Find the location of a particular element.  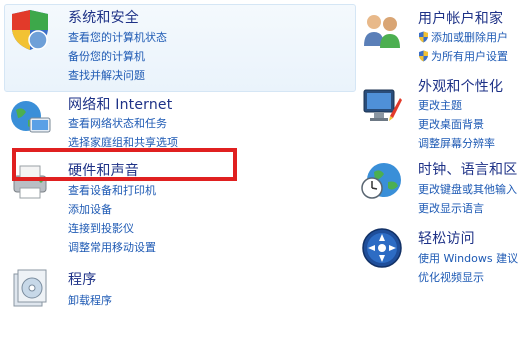

uninstall-program-link: 卸载程序 is located at coordinates (90, 300).